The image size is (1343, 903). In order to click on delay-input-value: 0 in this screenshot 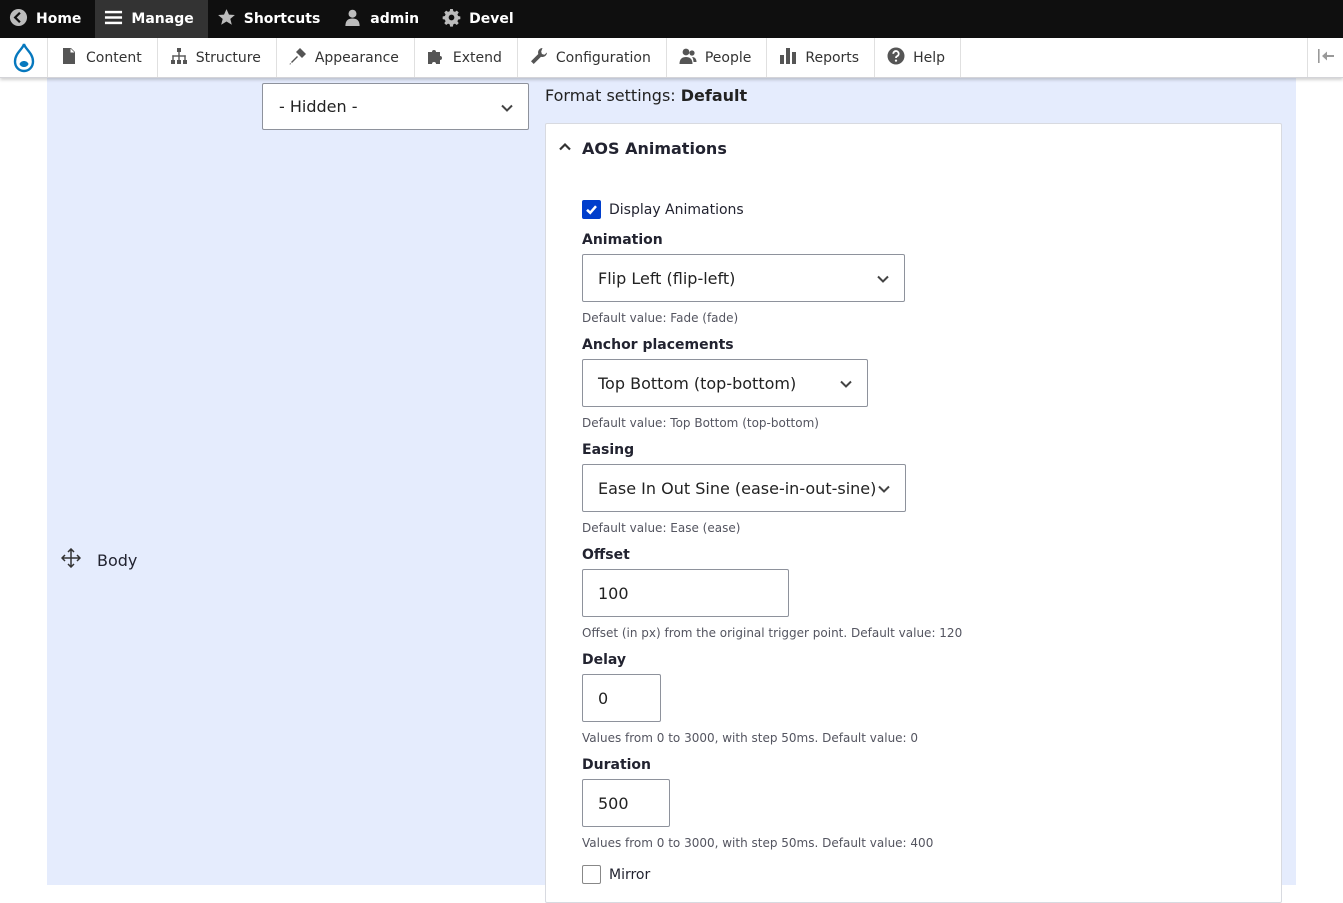, I will do `click(603, 698)`.